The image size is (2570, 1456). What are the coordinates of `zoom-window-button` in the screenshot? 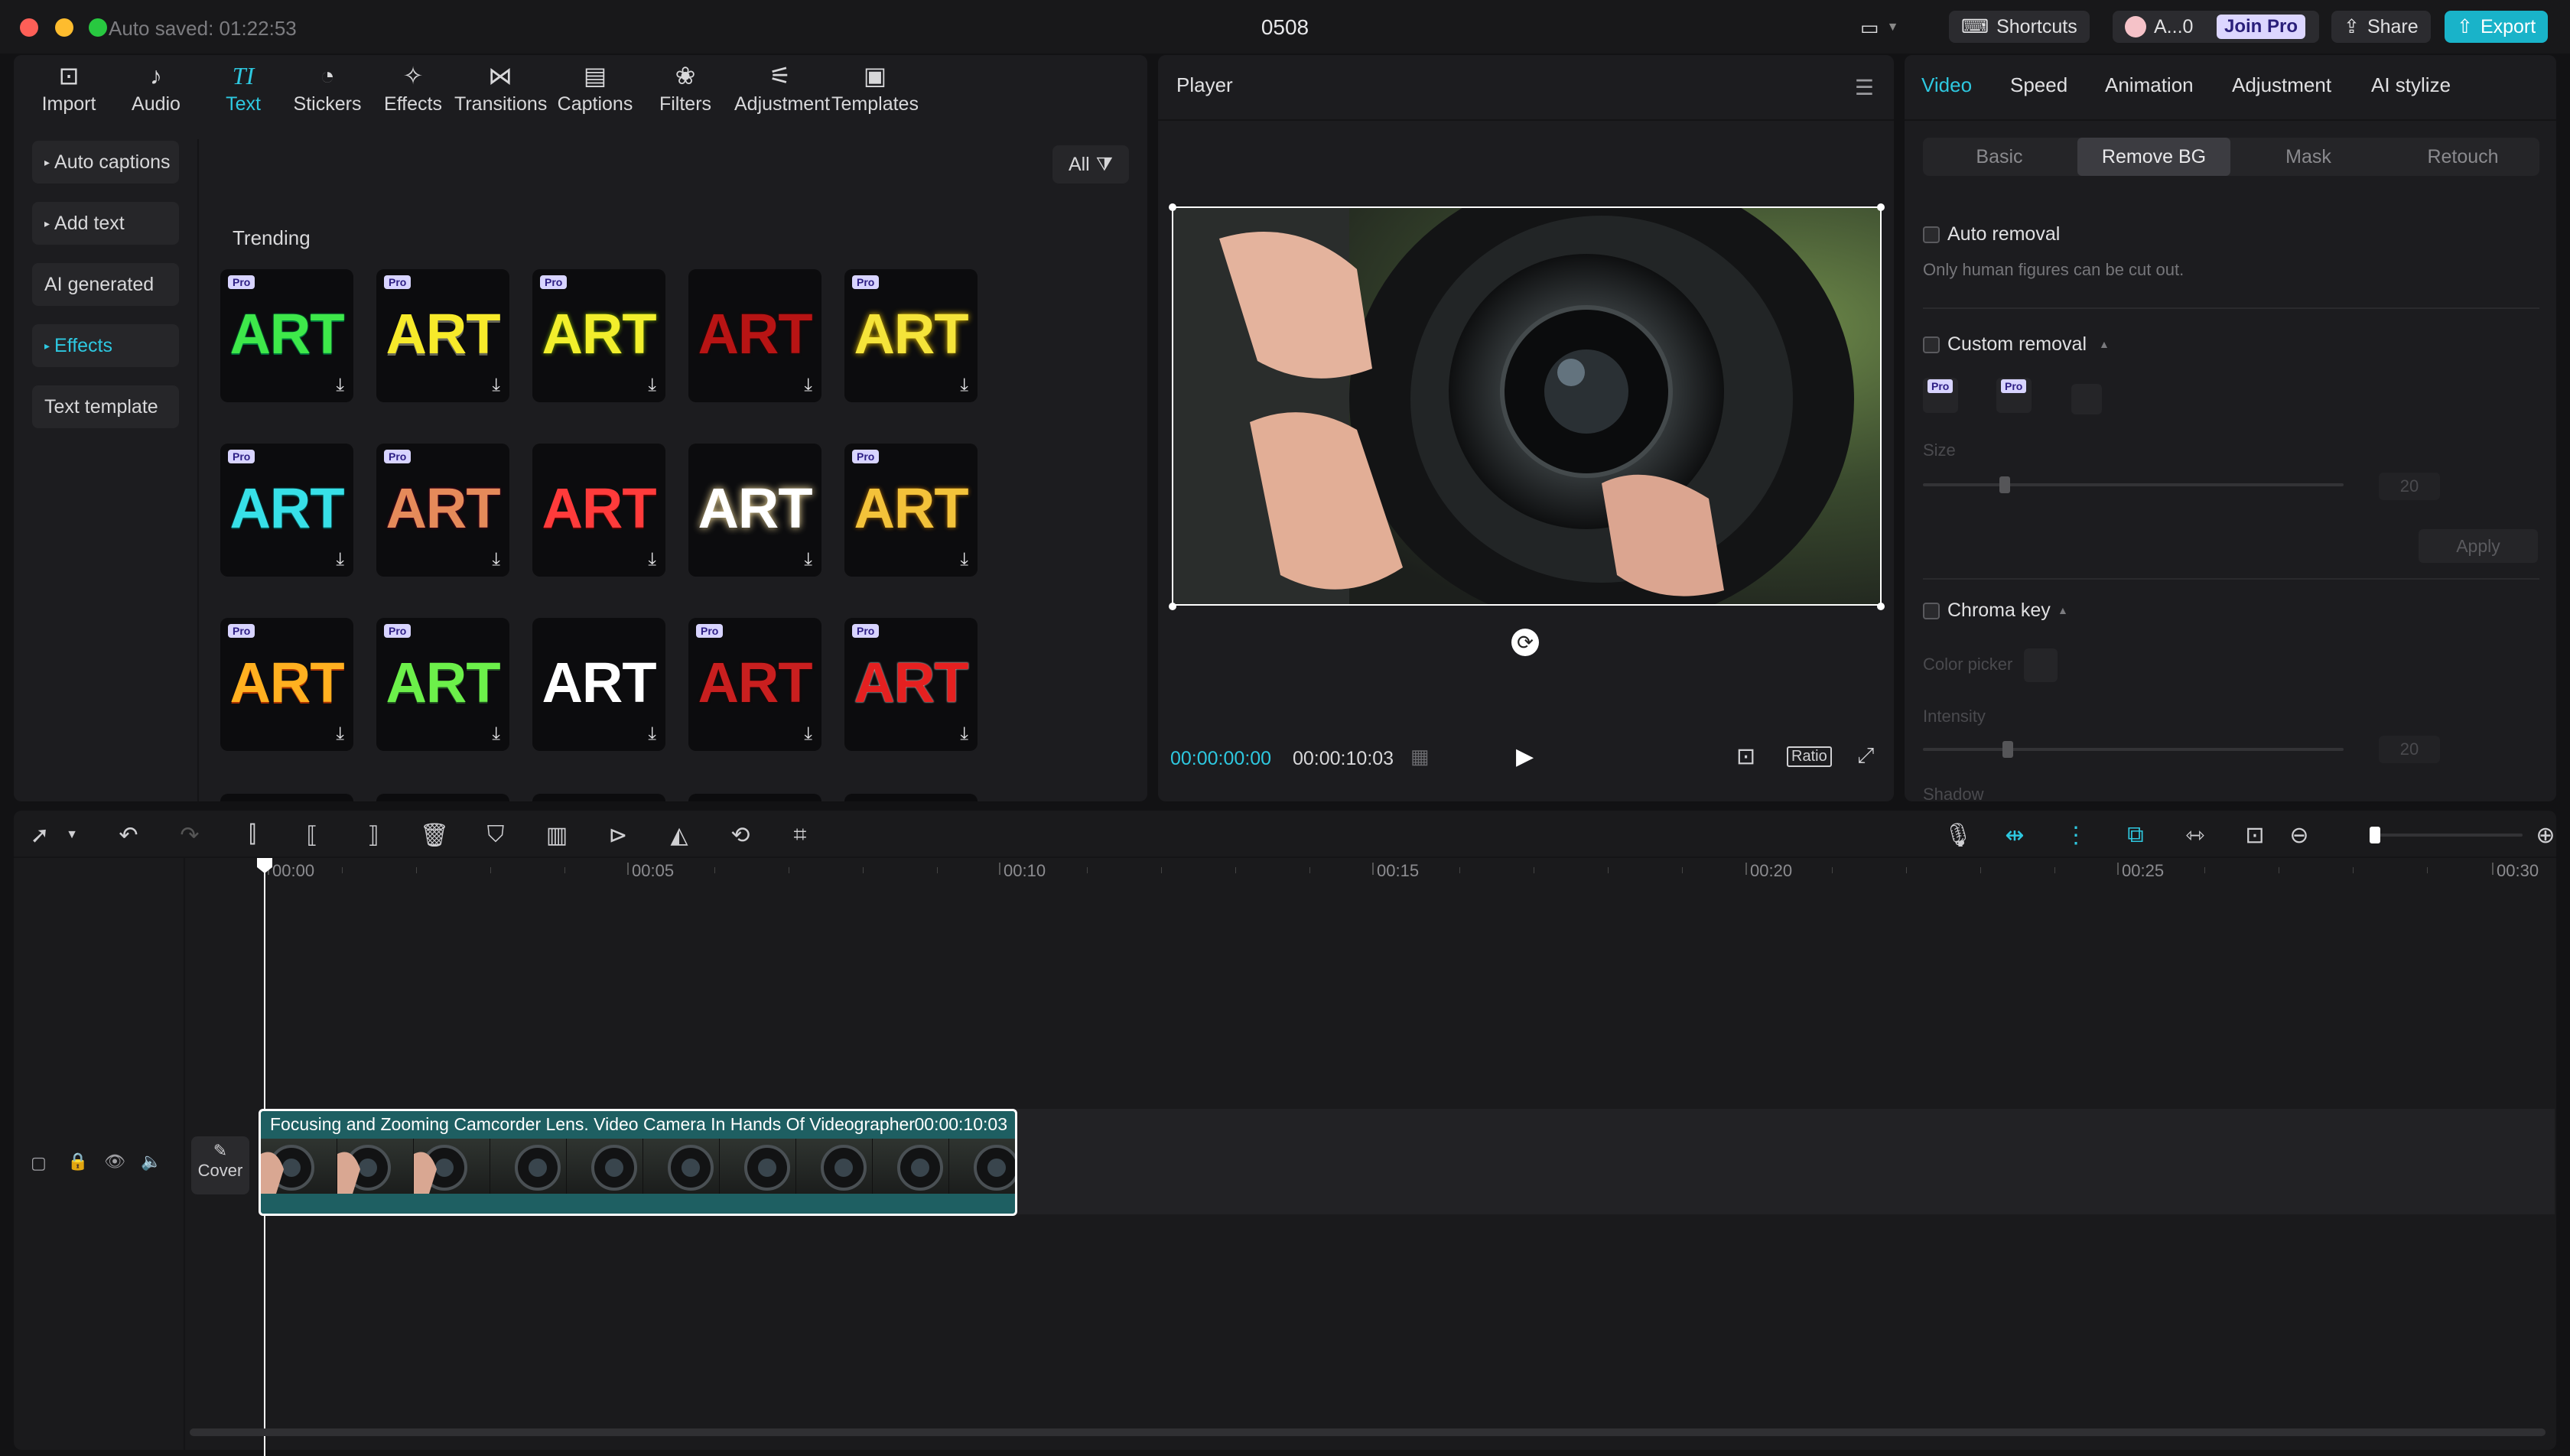 It's located at (98, 27).